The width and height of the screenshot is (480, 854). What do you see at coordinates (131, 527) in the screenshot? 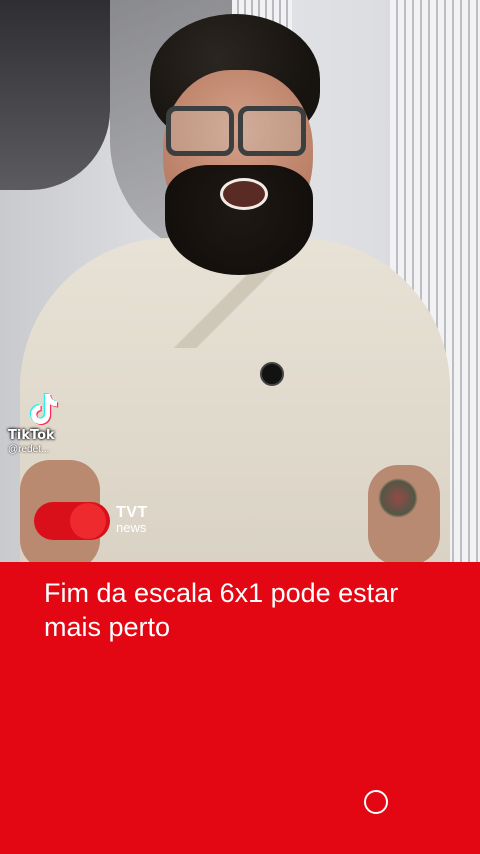
I see `tvt-logo-sub: news` at bounding box center [131, 527].